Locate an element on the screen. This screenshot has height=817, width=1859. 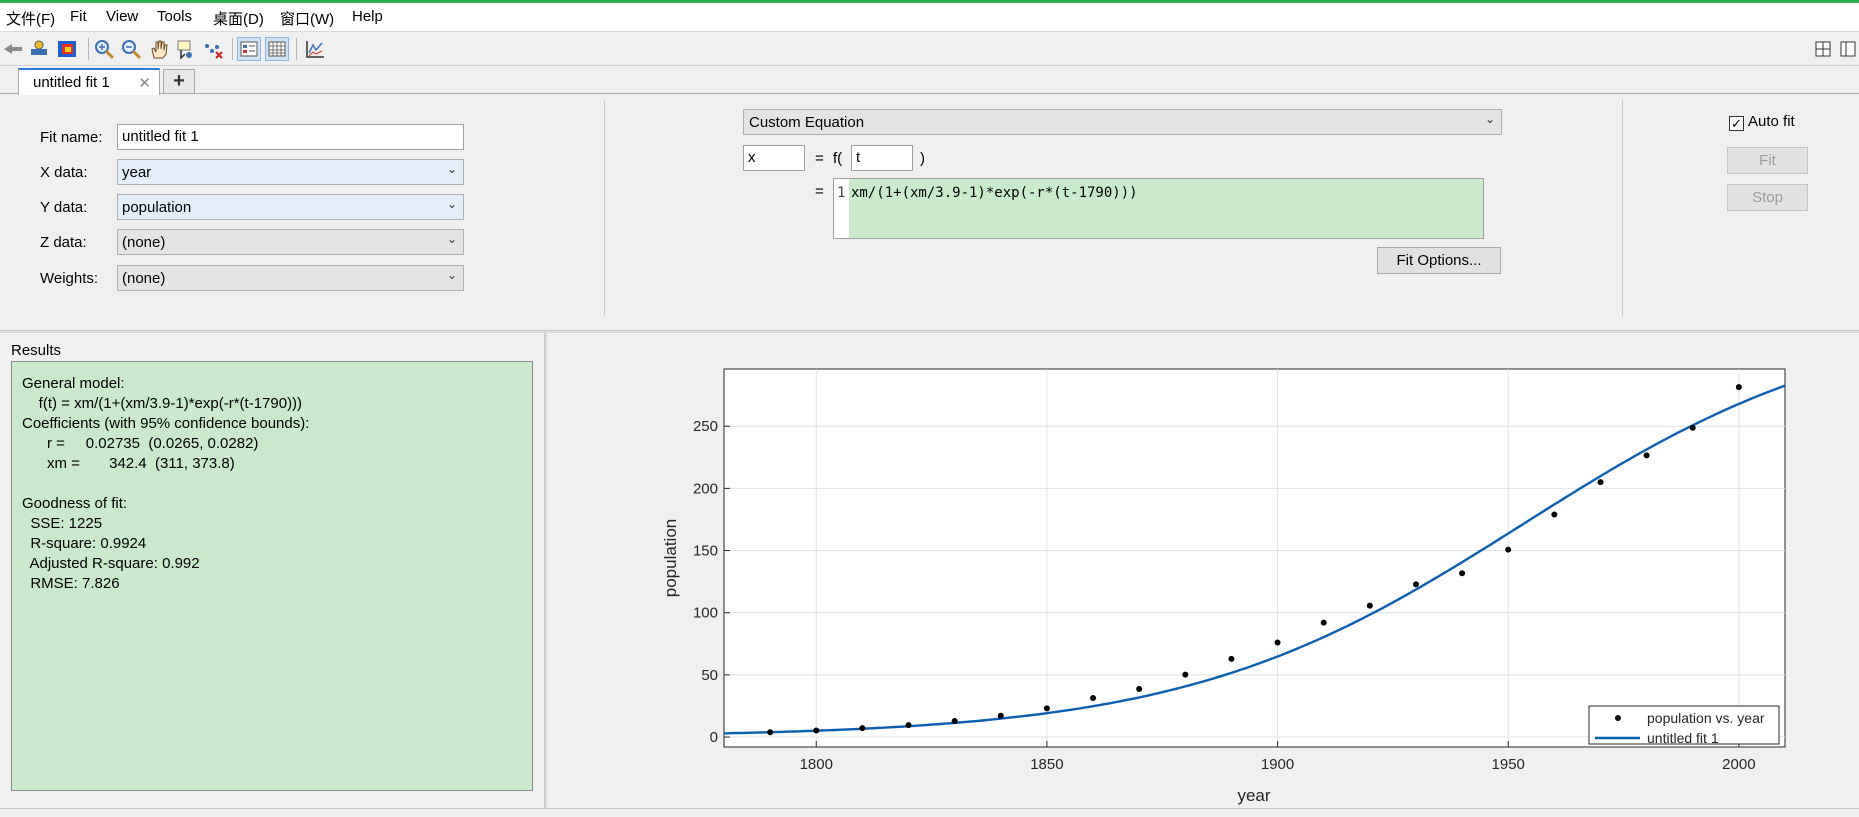
zoom-in-icon is located at coordinates (104, 49).